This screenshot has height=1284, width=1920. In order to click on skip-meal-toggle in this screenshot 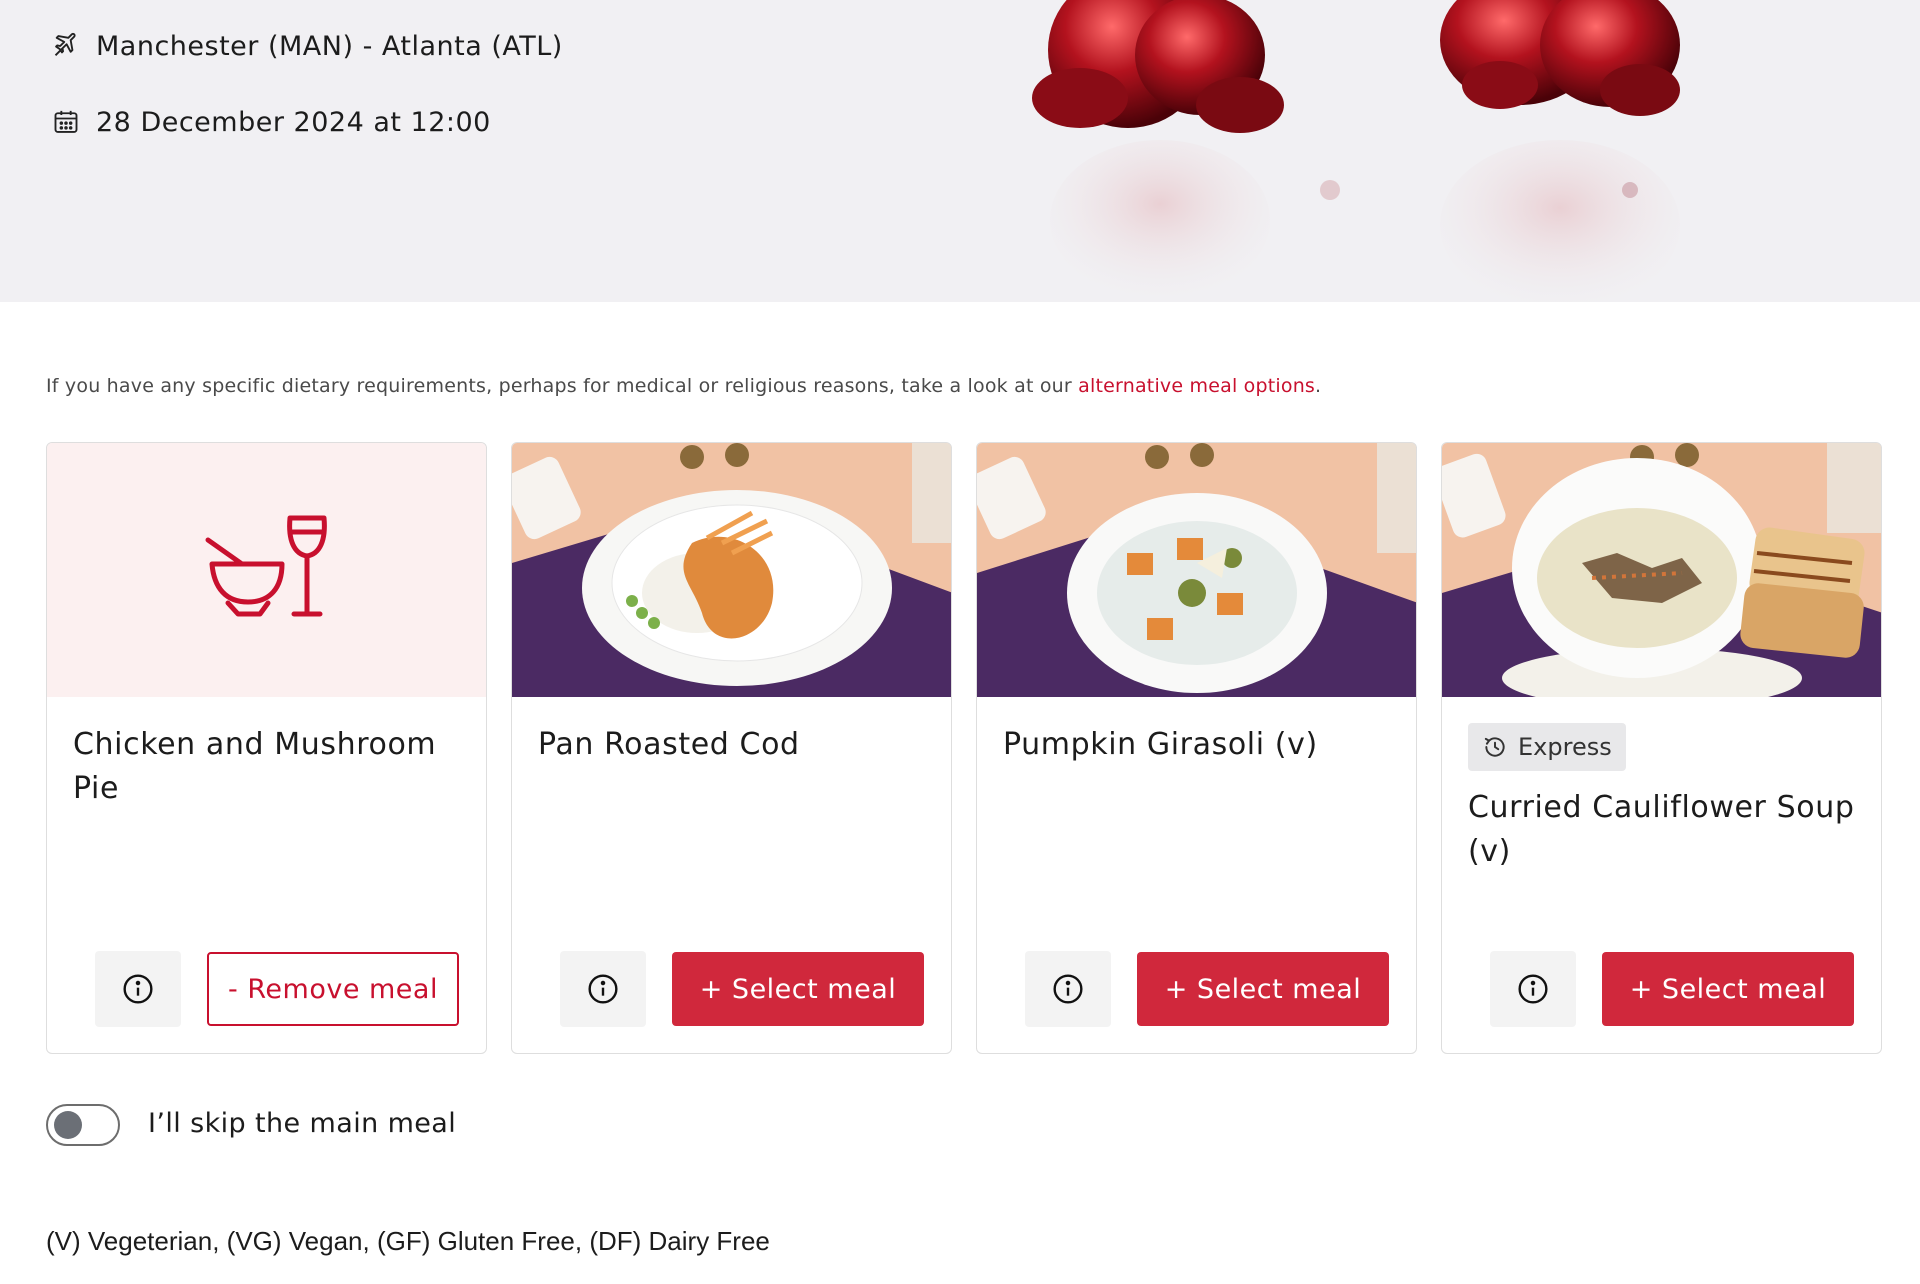, I will do `click(83, 1125)`.